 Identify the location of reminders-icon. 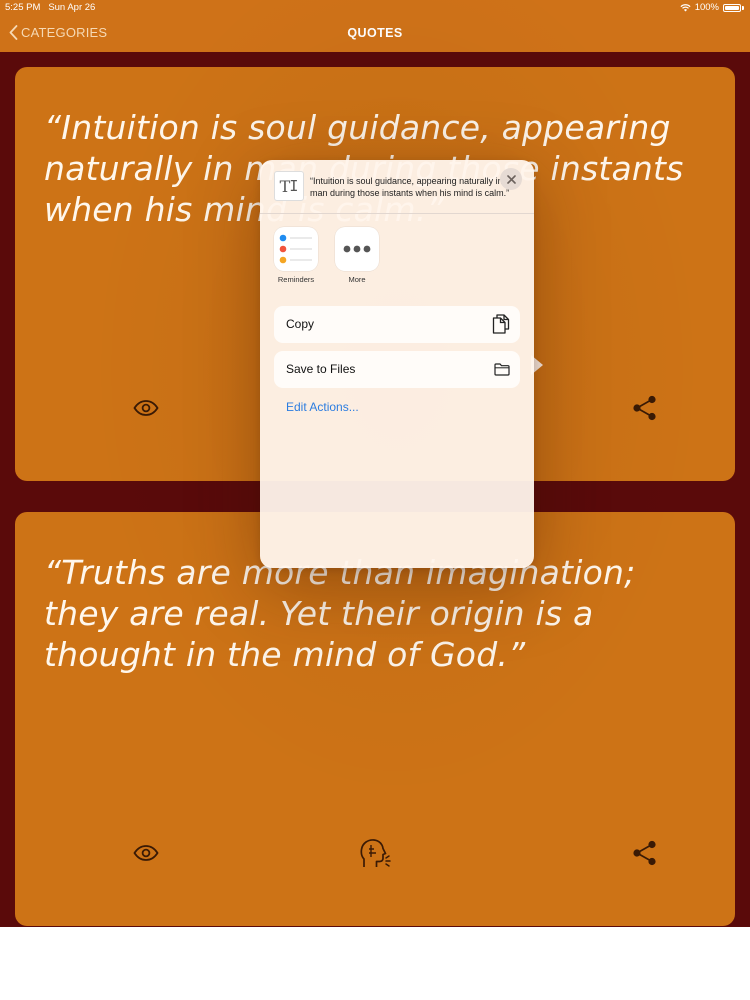
(296, 249).